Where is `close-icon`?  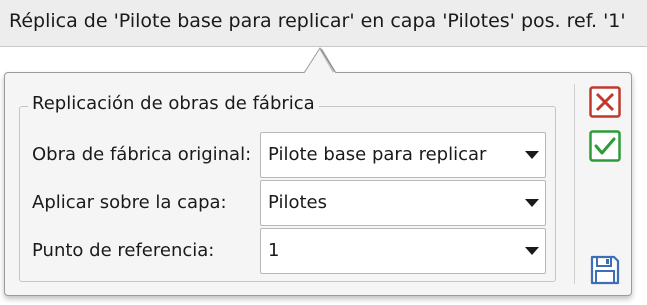 close-icon is located at coordinates (605, 102).